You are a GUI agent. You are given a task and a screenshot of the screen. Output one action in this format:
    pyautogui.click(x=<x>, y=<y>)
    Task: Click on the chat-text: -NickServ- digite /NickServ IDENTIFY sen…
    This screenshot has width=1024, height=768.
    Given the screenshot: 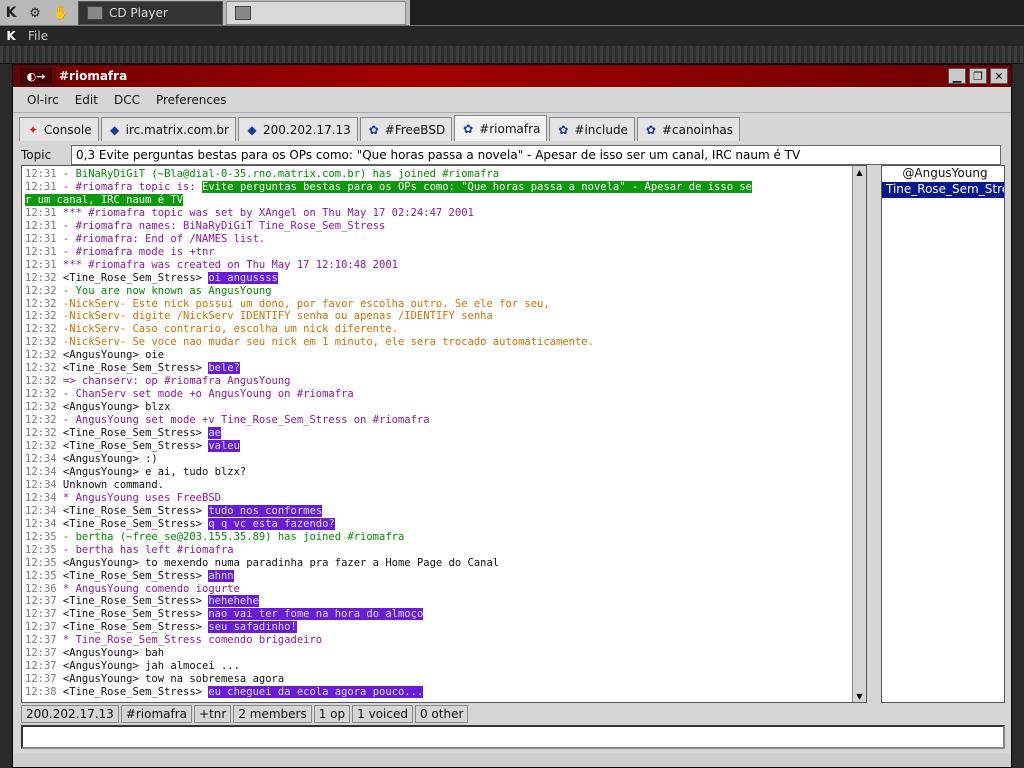 What is the action you would take?
    pyautogui.click(x=274, y=316)
    